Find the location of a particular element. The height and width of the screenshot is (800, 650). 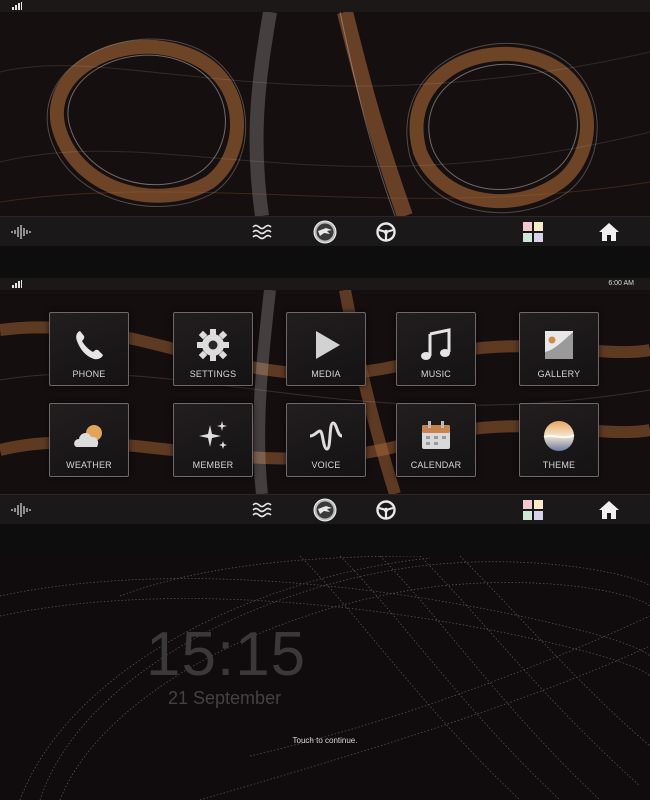

app-label: MUSIC is located at coordinates (436, 374).